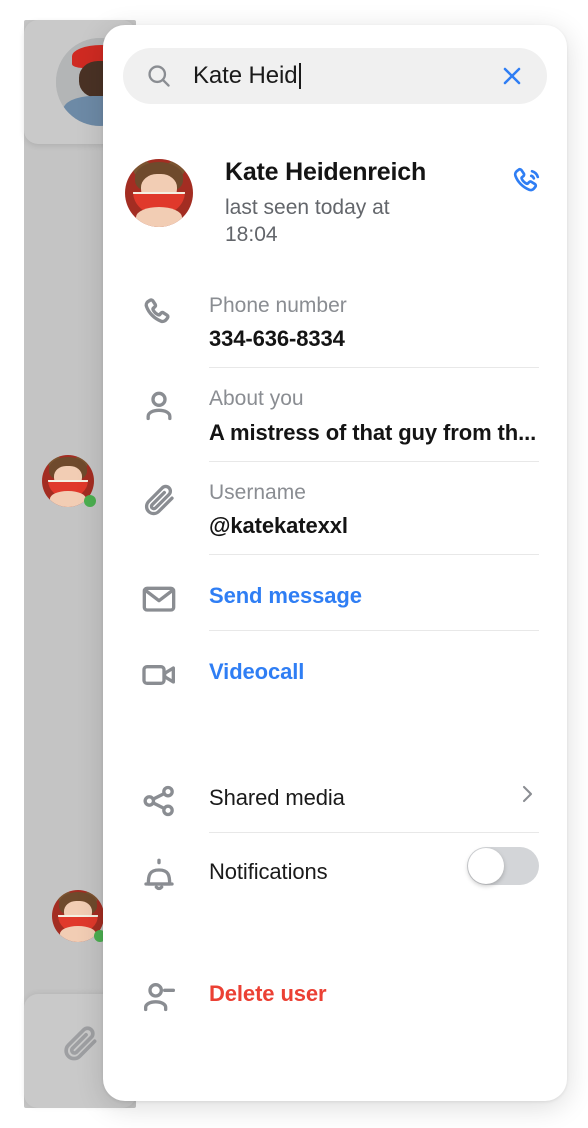 The image size is (588, 1128). Describe the element at coordinates (256, 399) in the screenshot. I see `field-label: About you` at that location.